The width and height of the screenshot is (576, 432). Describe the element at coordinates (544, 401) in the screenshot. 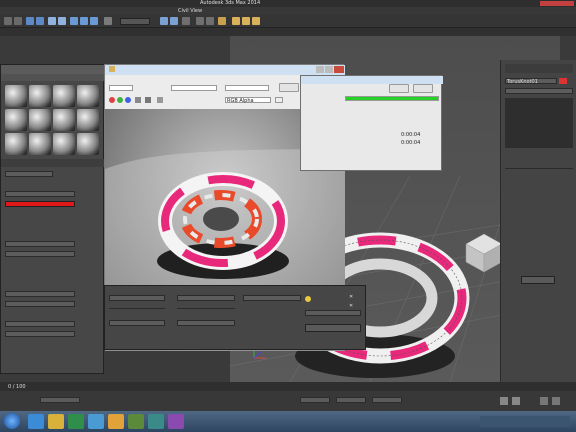

I see `zoom-icon` at that location.